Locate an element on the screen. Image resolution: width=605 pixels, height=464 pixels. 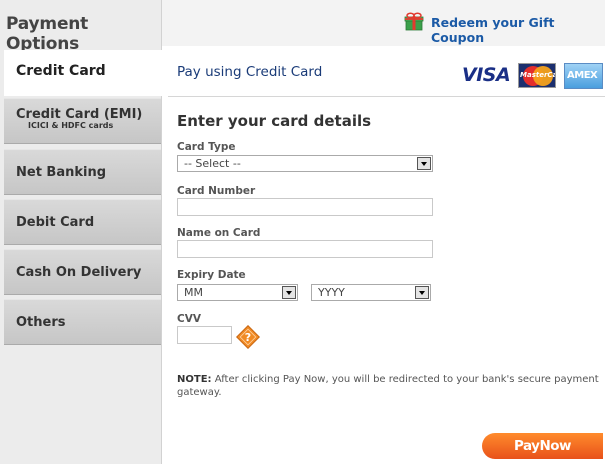
panel-title: Pay using Credit Card is located at coordinates (250, 72).